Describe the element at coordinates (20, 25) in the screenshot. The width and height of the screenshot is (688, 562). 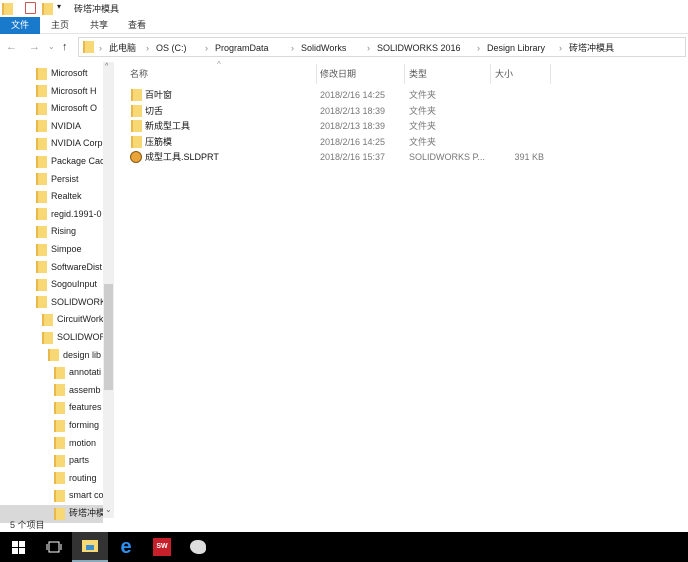
I see `tab-file: 文件` at that location.